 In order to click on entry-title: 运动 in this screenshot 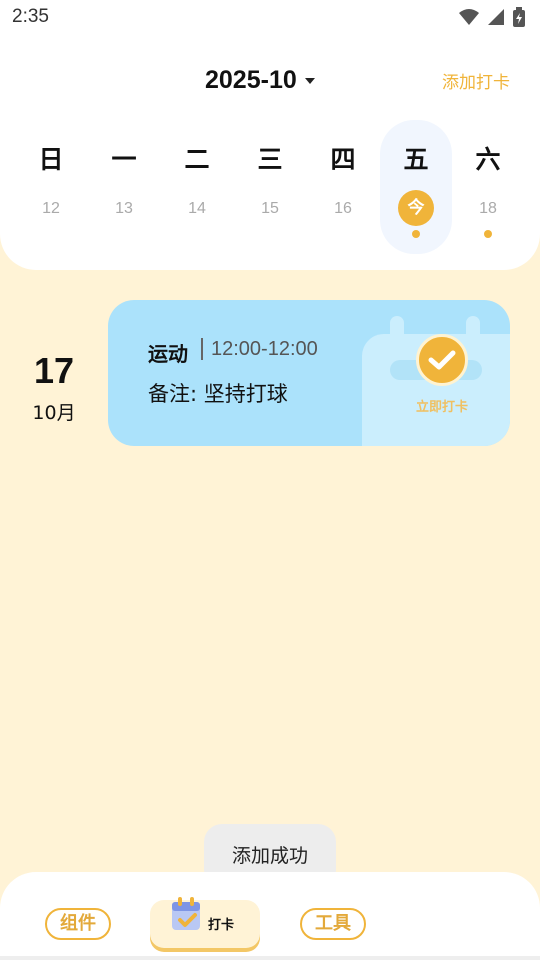, I will do `click(168, 354)`.